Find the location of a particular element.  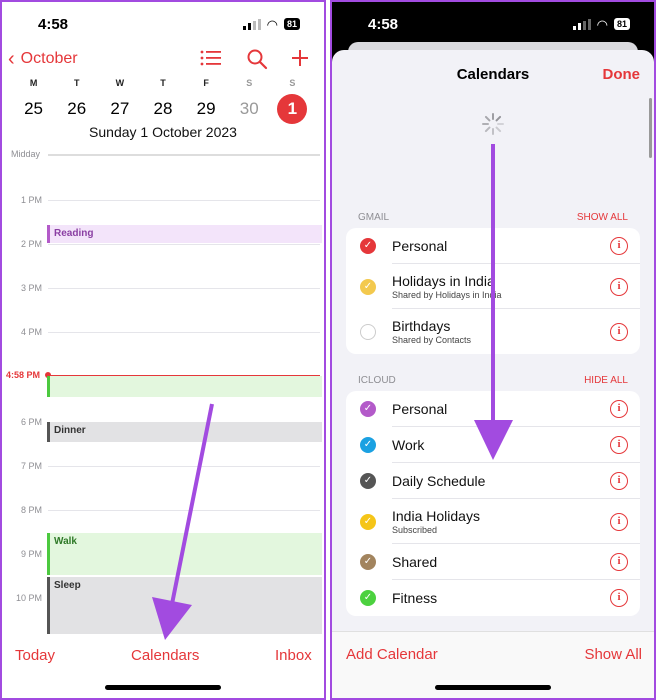

selected-day-number: 1 is located at coordinates (292, 109).